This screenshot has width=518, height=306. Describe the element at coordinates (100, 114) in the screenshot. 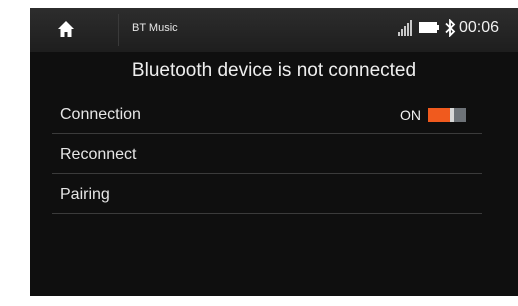

I see `menu-item-label: Connection` at that location.